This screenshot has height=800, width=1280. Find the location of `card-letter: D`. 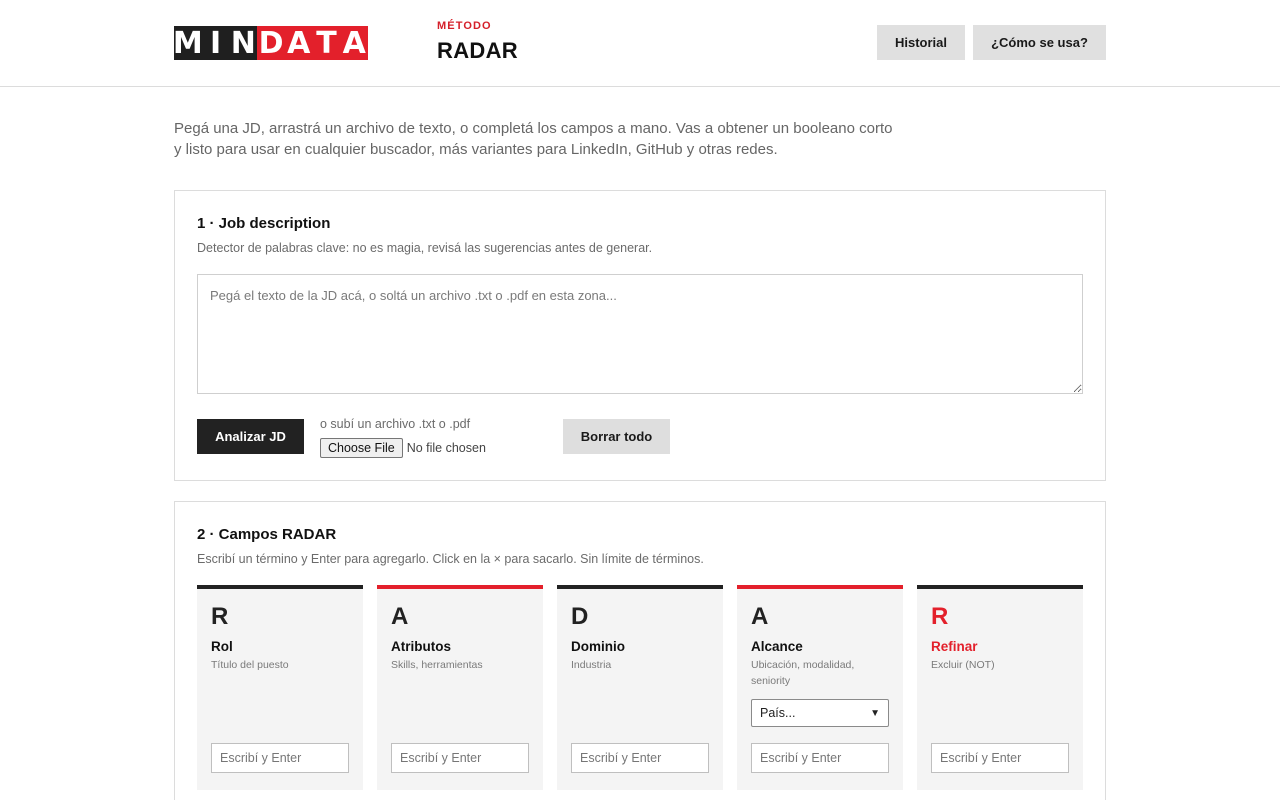

card-letter: D is located at coordinates (580, 616).